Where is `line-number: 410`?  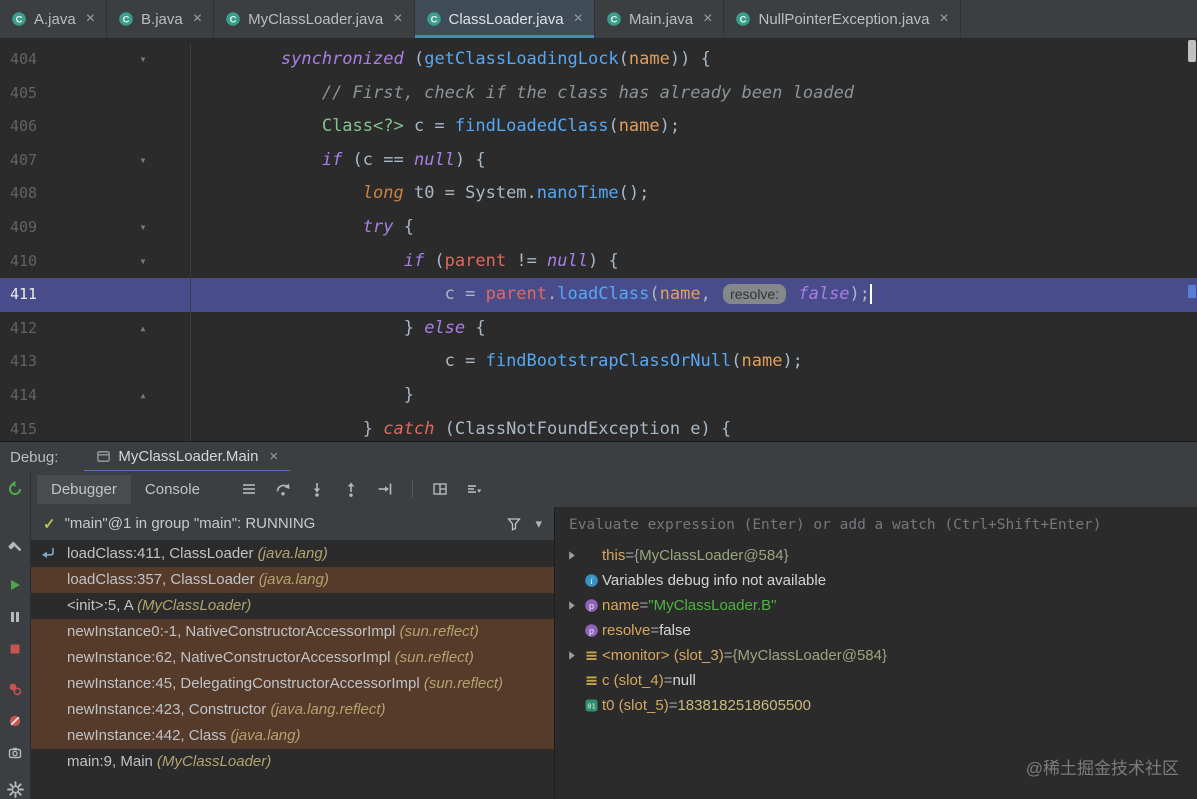 line-number: 410 is located at coordinates (34, 262).